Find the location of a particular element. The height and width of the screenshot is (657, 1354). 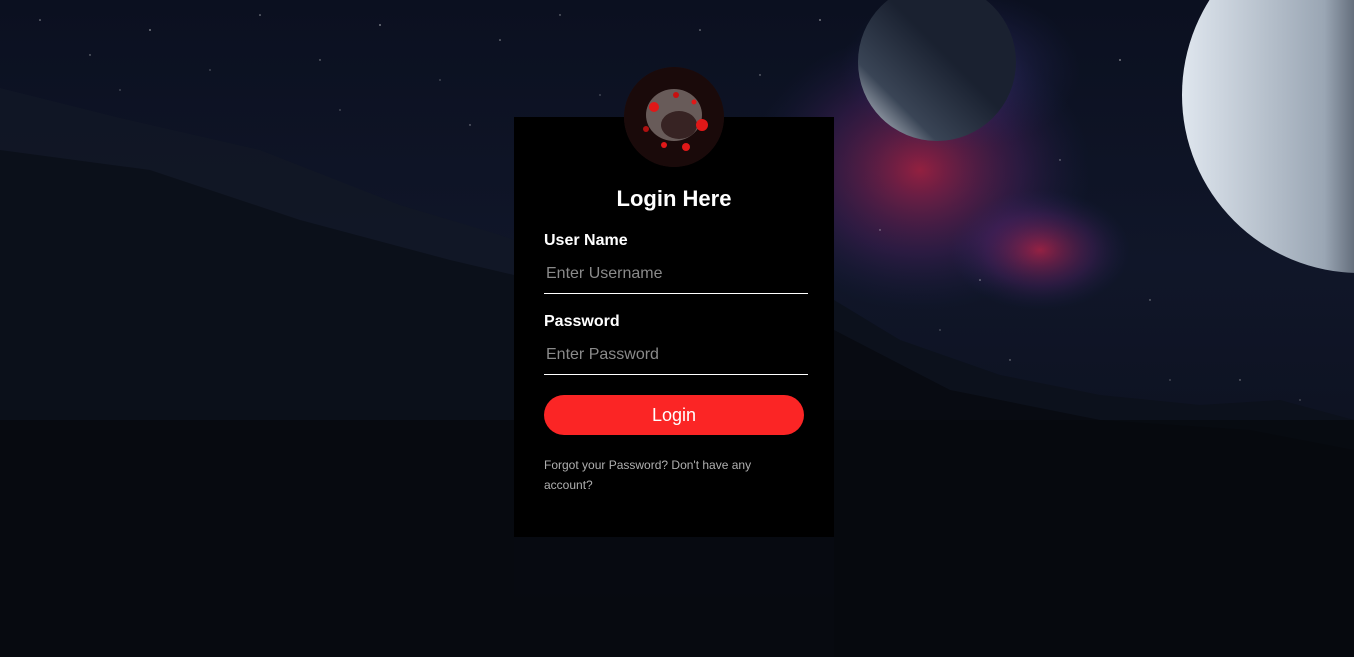

forgot-password-link: Forgot your Password? is located at coordinates (606, 465).